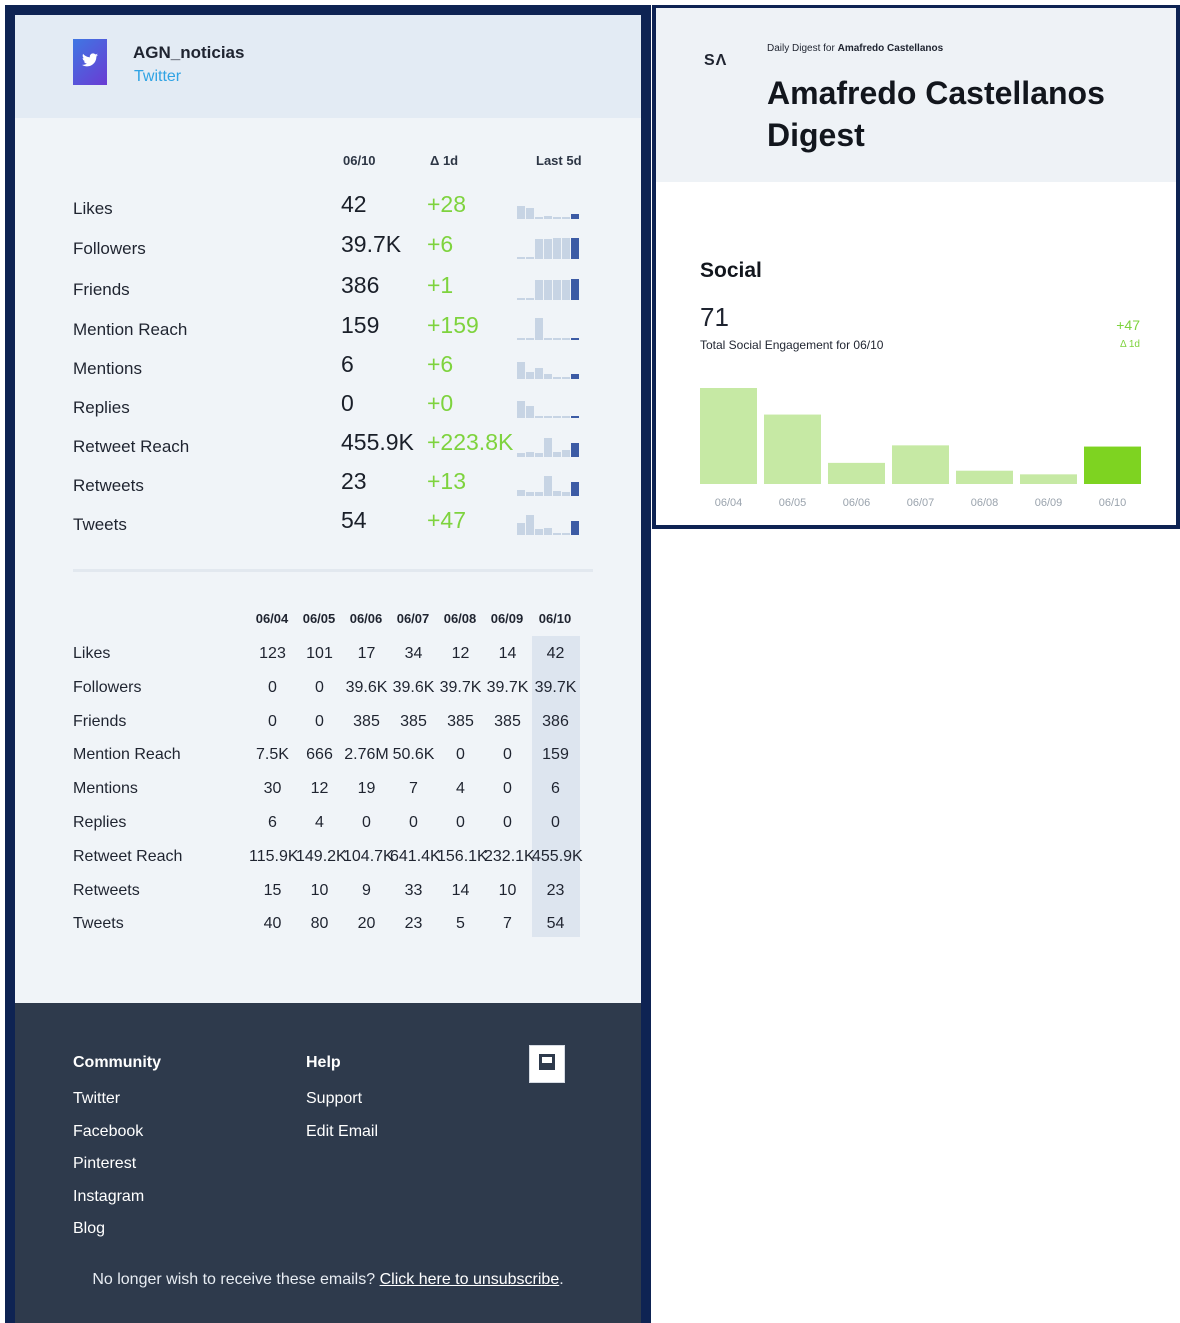 The width and height of the screenshot is (1180, 1323). Describe the element at coordinates (460, 789) in the screenshot. I see `history-cell: 4` at that location.